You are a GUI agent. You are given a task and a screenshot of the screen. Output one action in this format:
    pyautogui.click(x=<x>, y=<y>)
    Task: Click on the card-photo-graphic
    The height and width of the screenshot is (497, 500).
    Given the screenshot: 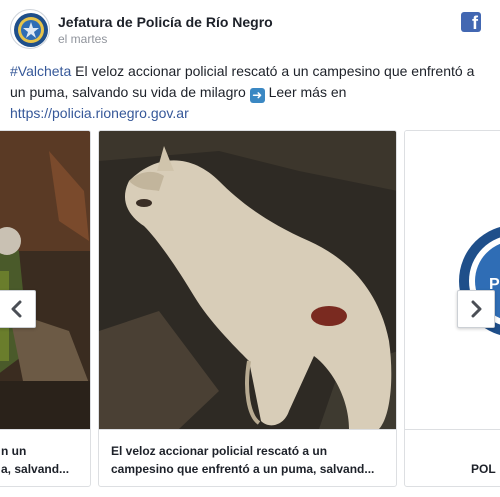 What is the action you would take?
    pyautogui.click(x=45, y=280)
    